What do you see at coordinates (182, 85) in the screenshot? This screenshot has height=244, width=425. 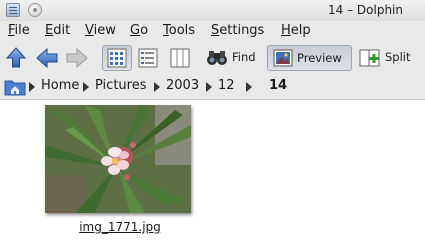 I see `breadcrumb-item-2003: 2003` at bounding box center [182, 85].